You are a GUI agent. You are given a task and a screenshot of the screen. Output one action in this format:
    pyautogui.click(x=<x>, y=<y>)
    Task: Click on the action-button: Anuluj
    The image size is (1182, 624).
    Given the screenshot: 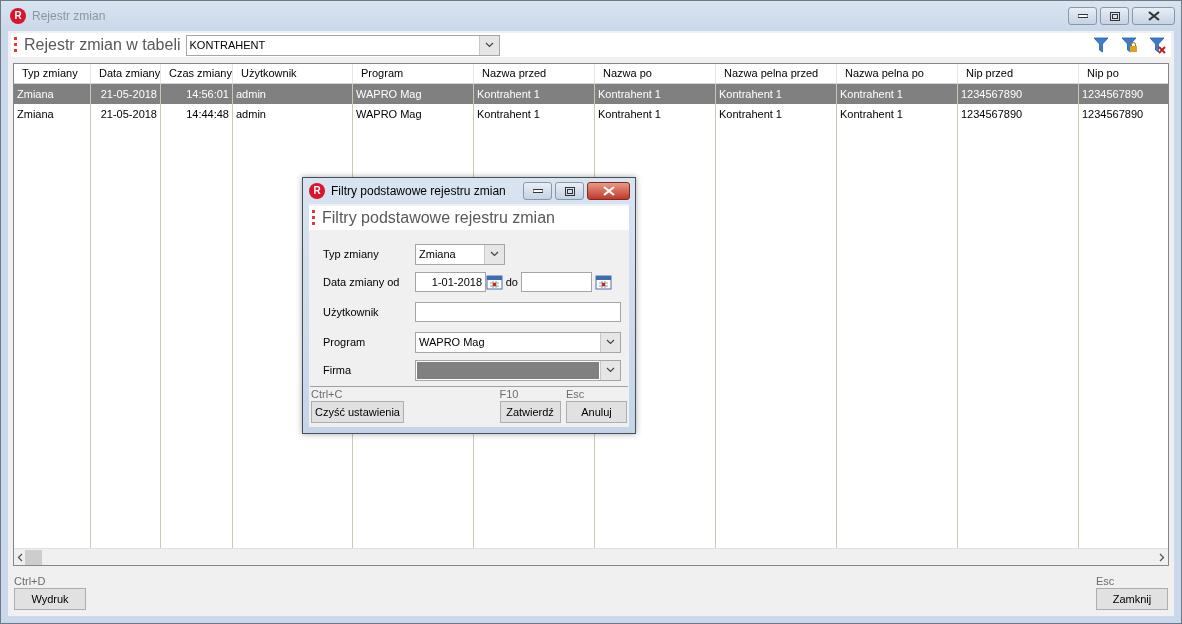 What is the action you would take?
    pyautogui.click(x=596, y=412)
    